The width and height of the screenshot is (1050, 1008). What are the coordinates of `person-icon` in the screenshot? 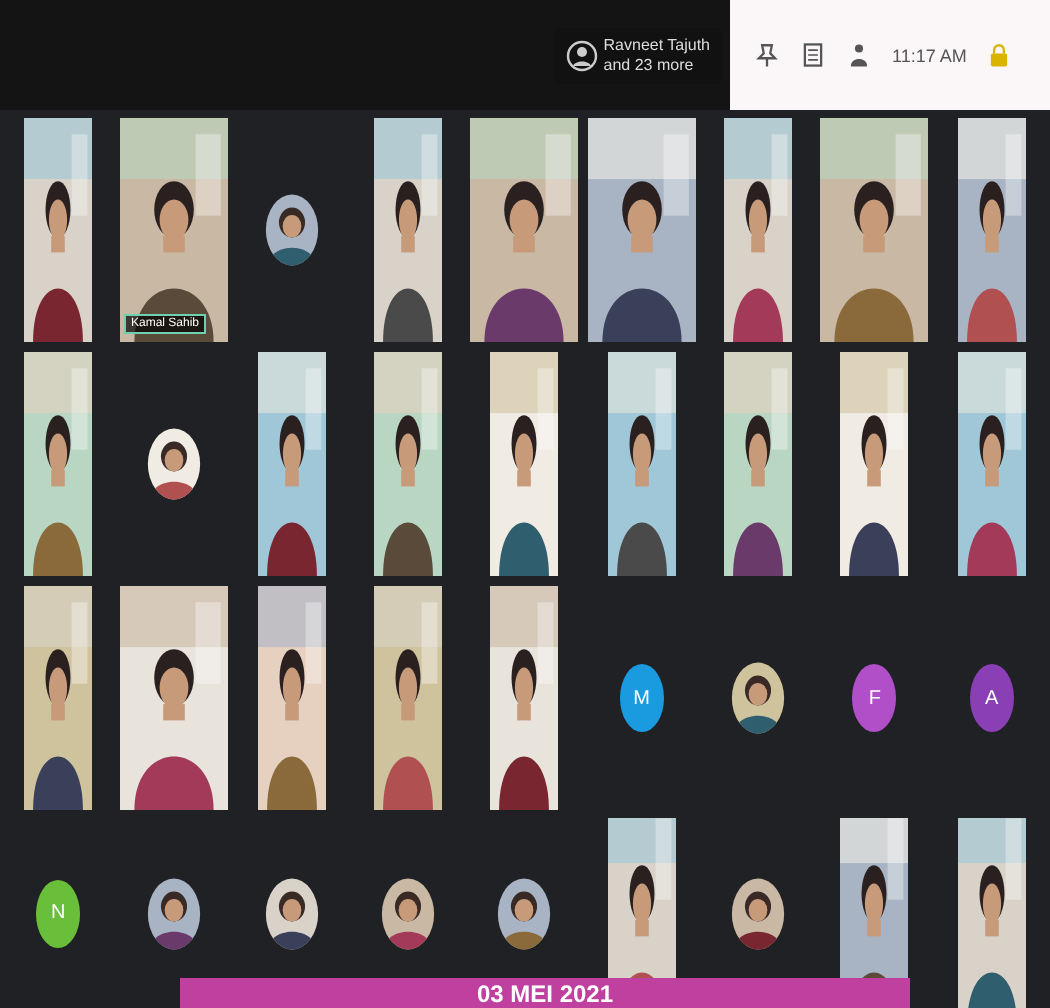 It's located at (859, 55).